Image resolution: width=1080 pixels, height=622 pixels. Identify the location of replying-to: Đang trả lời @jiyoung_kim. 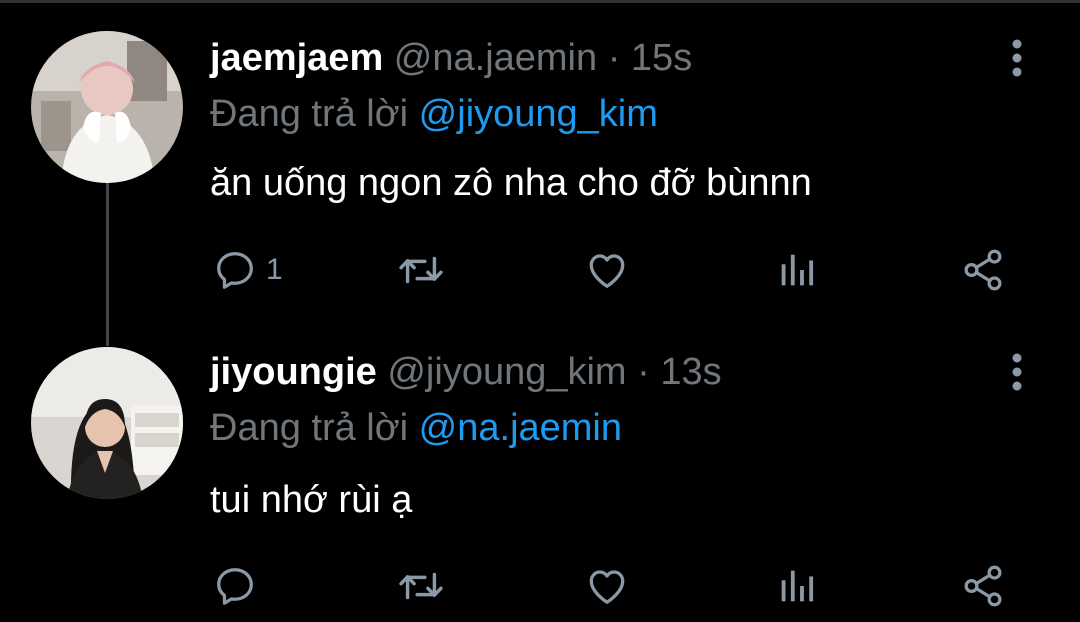
(434, 114).